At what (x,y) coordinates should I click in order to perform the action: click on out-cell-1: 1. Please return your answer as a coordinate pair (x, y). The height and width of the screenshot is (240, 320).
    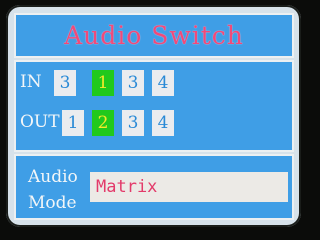
    Looking at the image, I should click on (73, 123).